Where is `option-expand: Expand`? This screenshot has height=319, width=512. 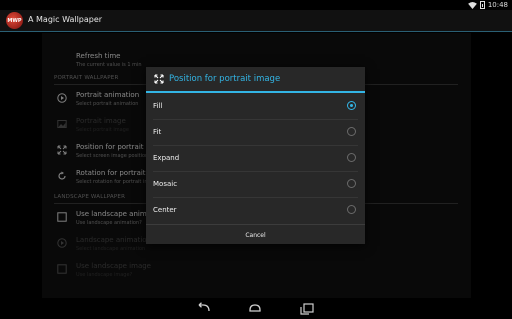
option-expand: Expand is located at coordinates (255, 158).